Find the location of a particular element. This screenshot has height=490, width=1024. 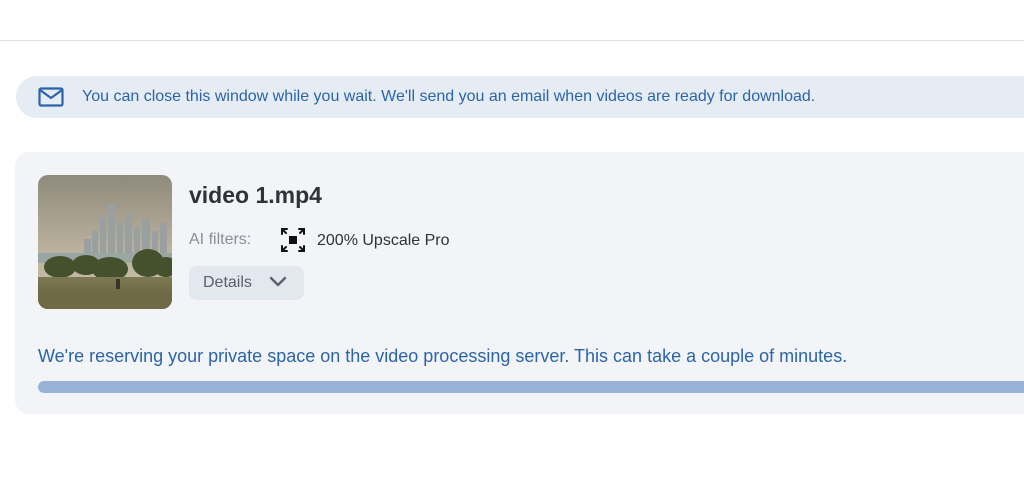

header-divider is located at coordinates (512, 40).